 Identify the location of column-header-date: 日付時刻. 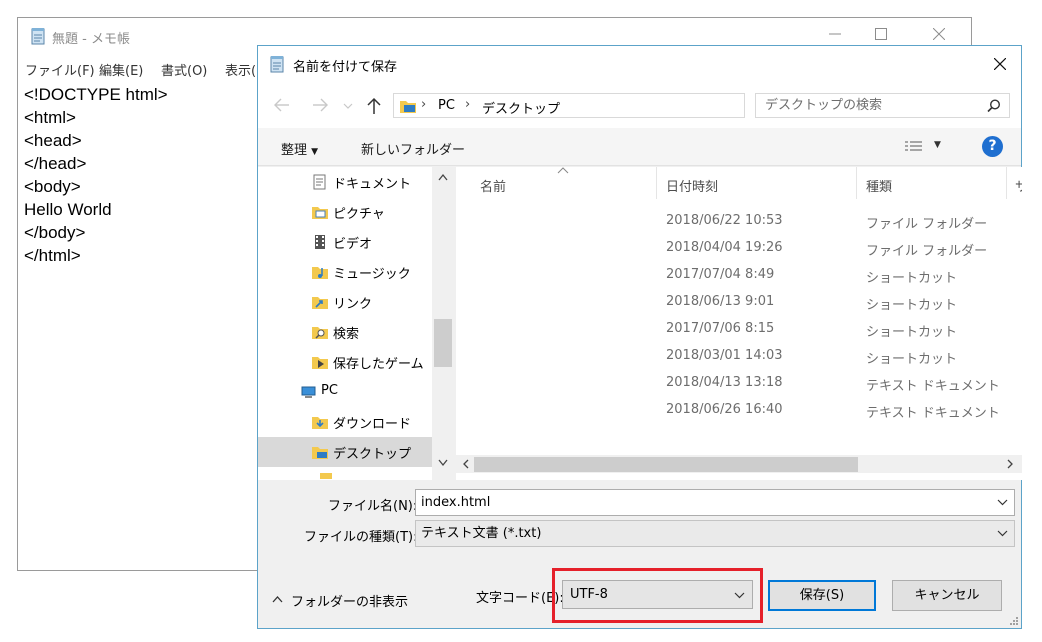
(692, 185).